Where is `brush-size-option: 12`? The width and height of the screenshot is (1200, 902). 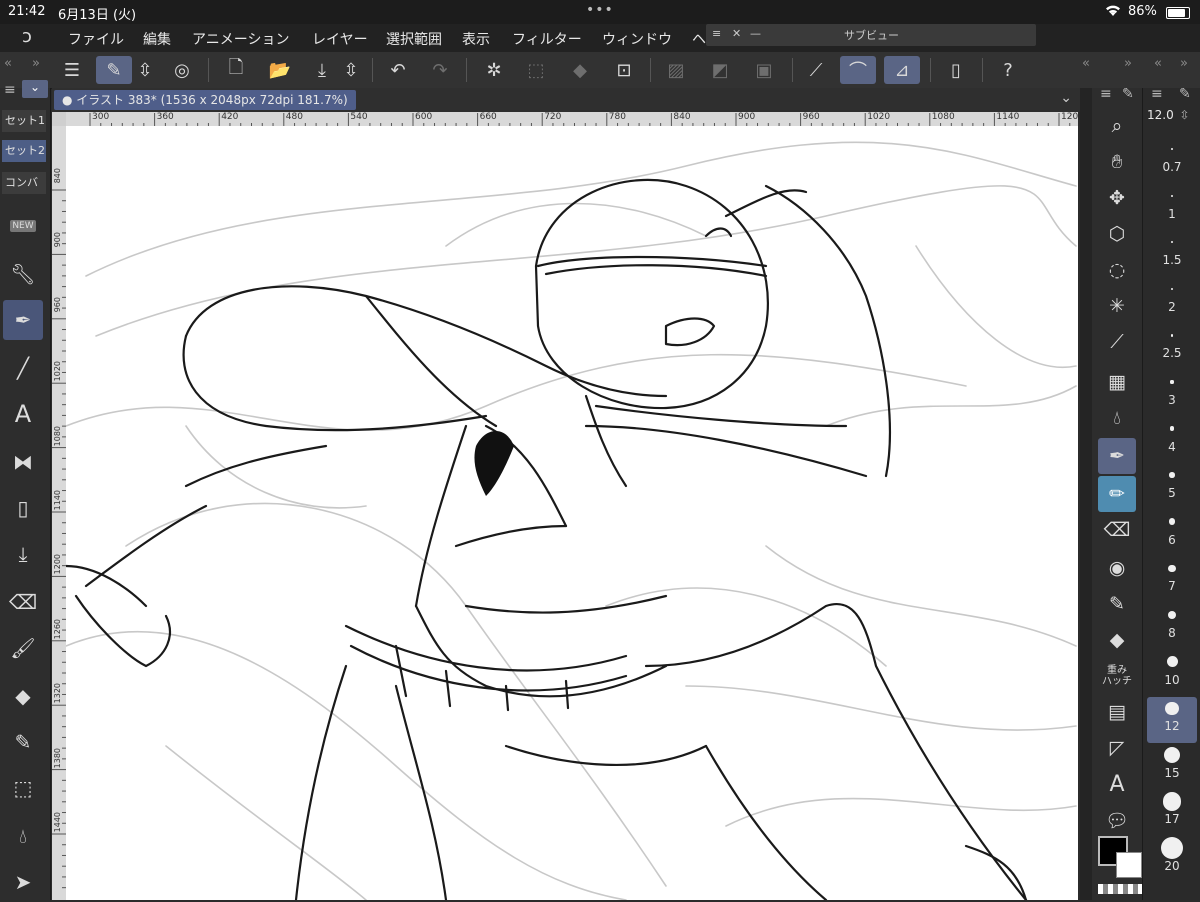 brush-size-option: 12 is located at coordinates (1172, 720).